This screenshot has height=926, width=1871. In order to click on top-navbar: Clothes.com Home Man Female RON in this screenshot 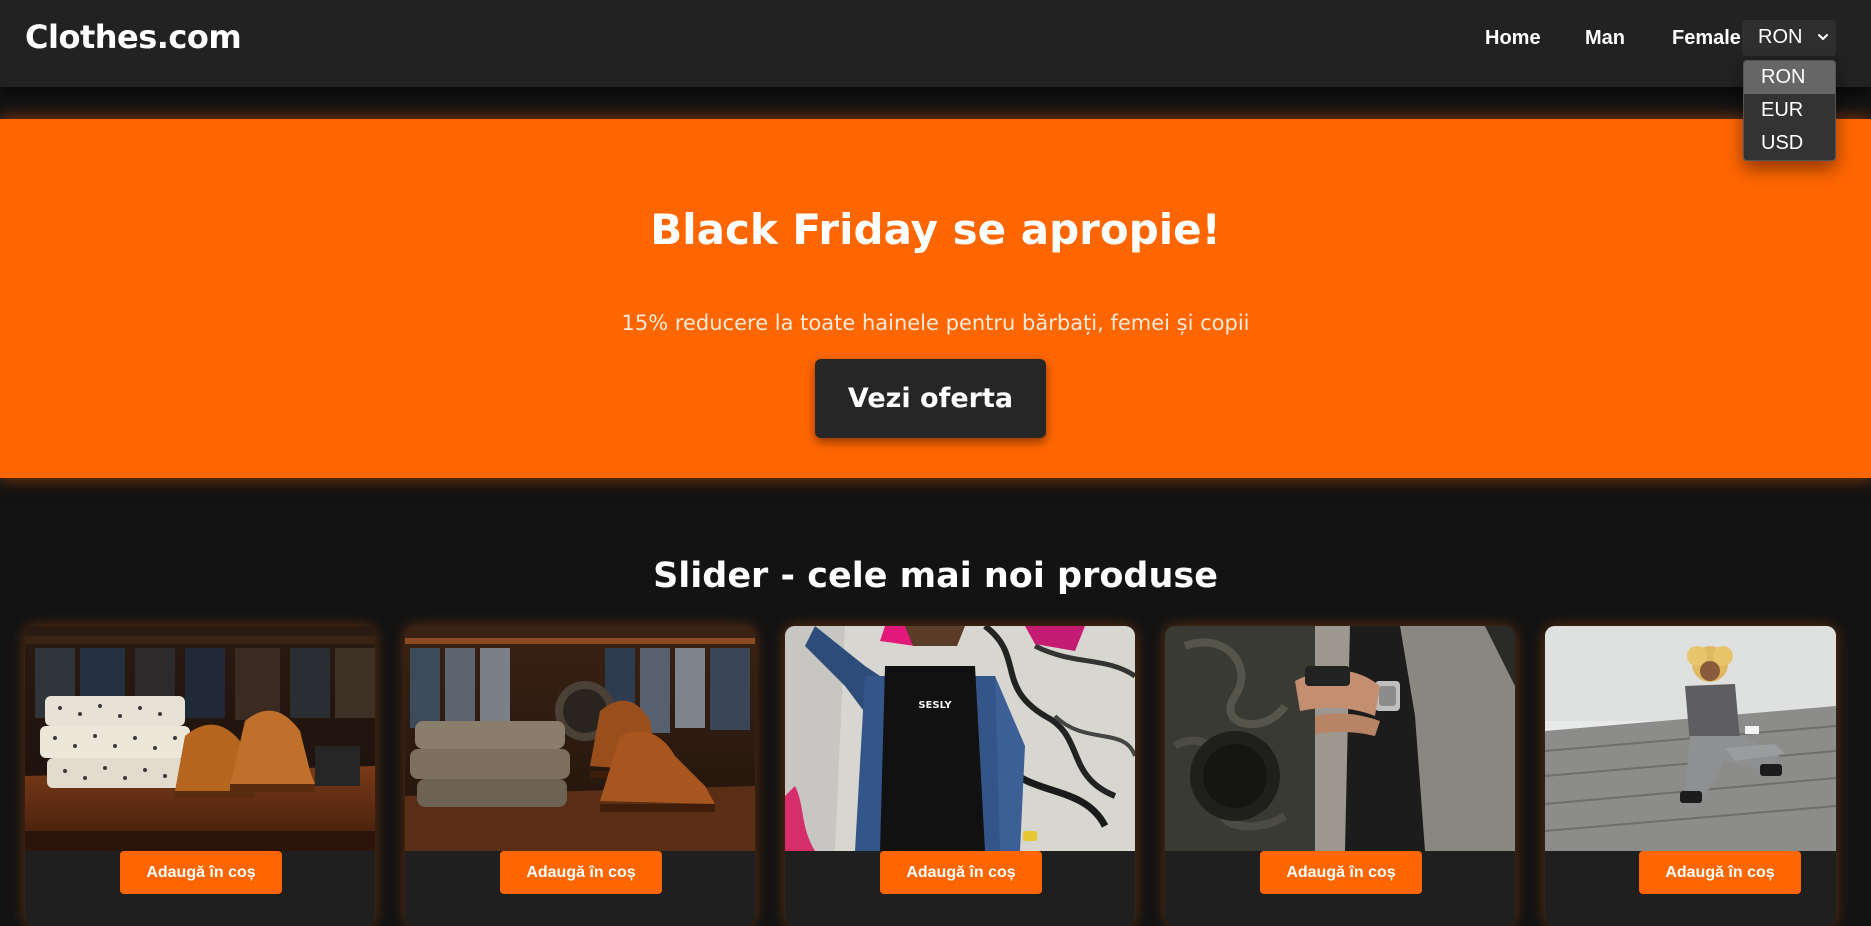, I will do `click(935, 43)`.